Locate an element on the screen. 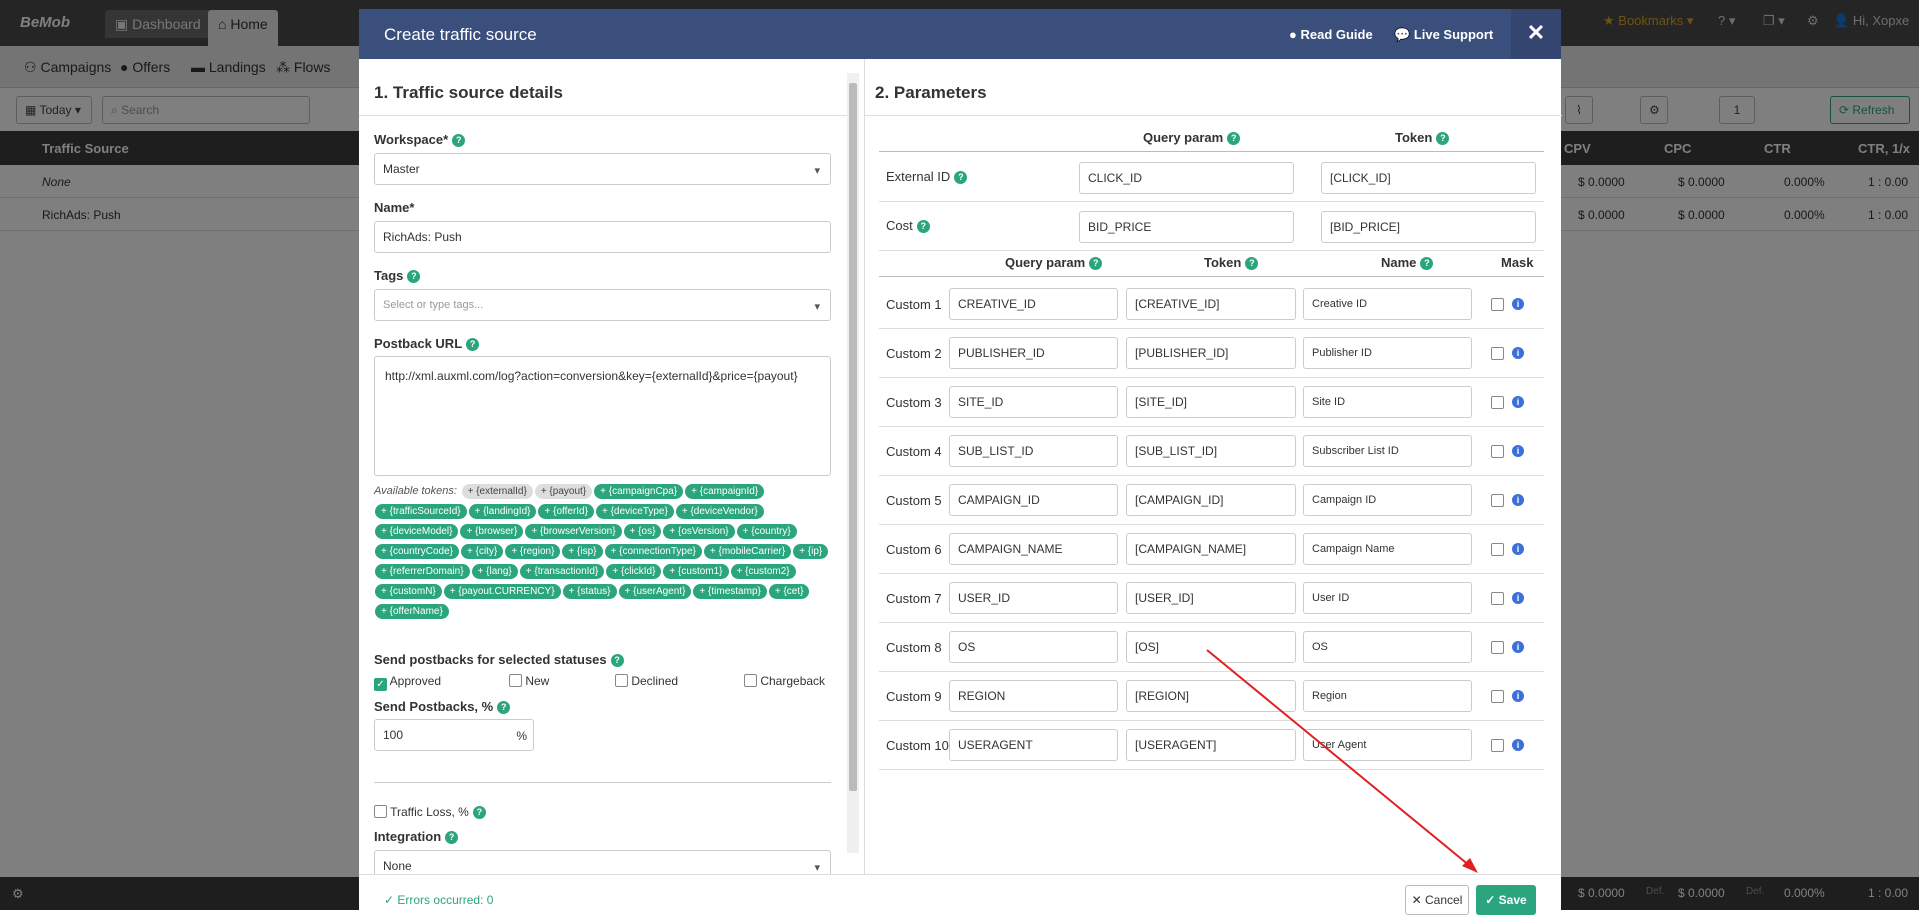  checkbox-checked-icon: ✓ is located at coordinates (380, 684).